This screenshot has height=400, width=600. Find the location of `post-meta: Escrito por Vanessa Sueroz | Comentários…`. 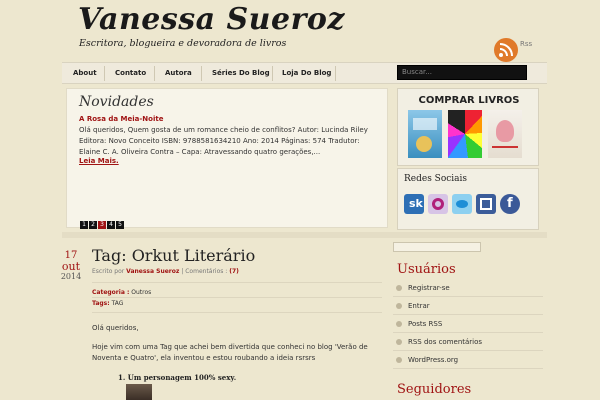

post-meta: Escrito por Vanessa Sueroz | Comentários… is located at coordinates (165, 271).